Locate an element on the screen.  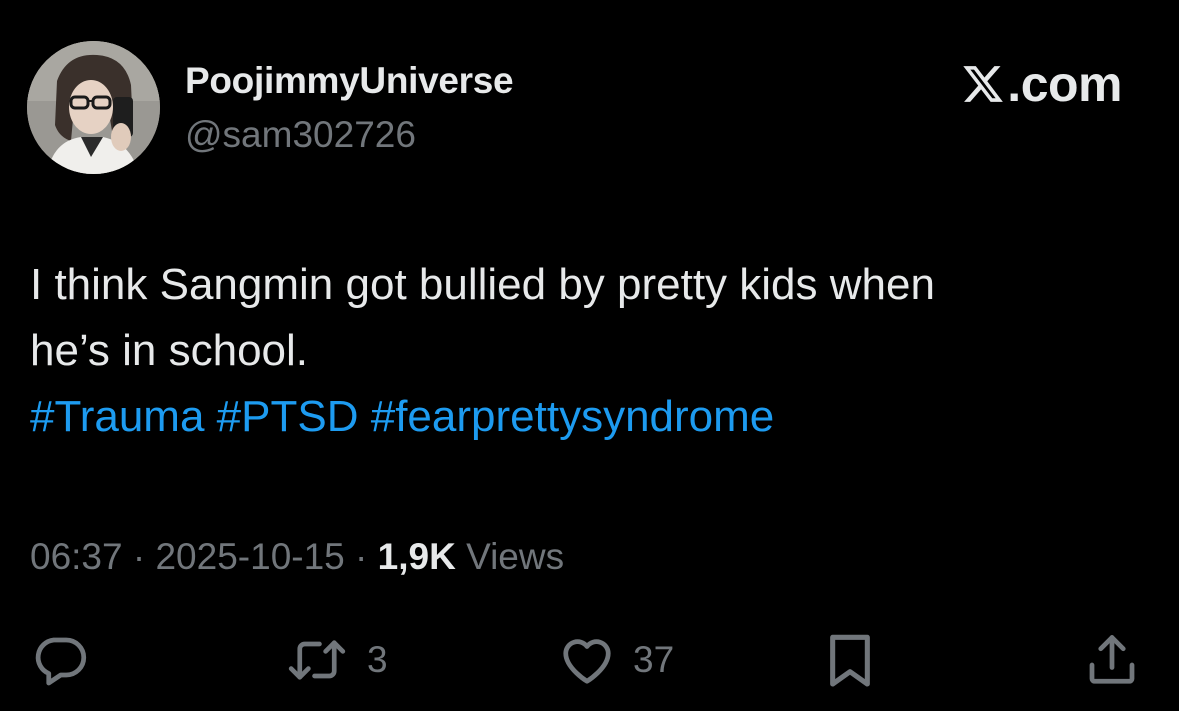
avatar-image is located at coordinates (93, 107).